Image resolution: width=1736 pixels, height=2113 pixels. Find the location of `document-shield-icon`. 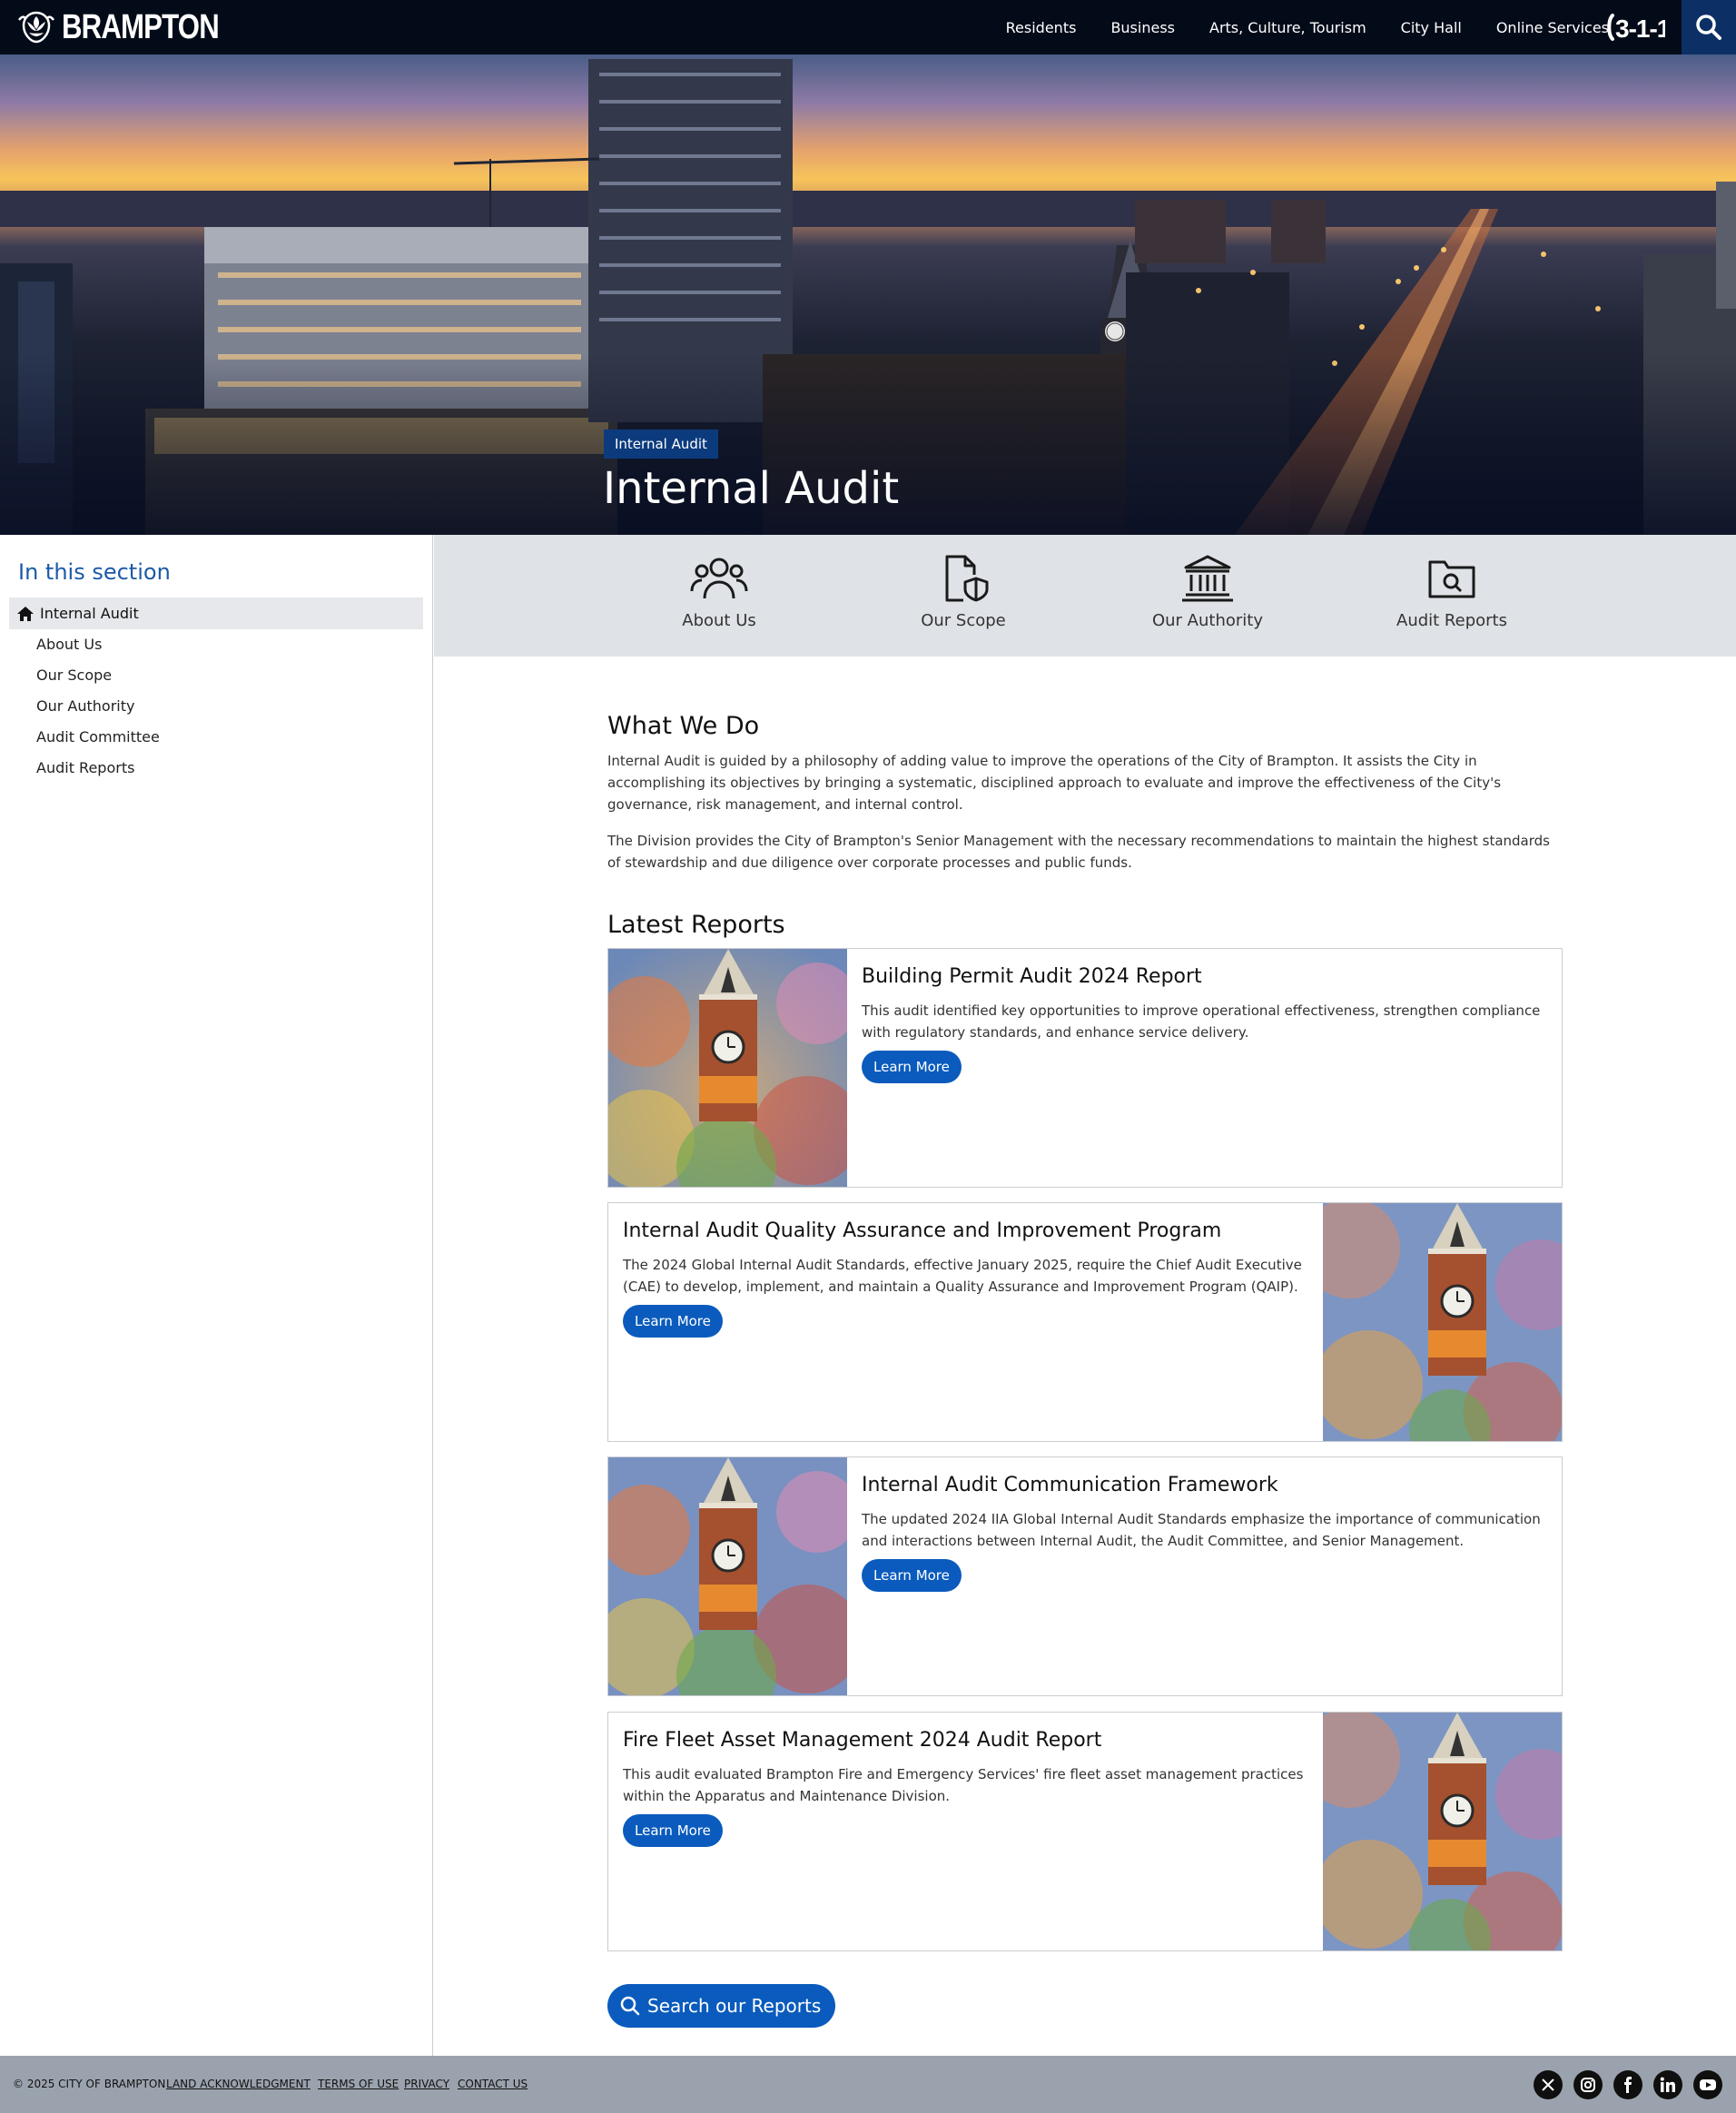

document-shield-icon is located at coordinates (967, 578).